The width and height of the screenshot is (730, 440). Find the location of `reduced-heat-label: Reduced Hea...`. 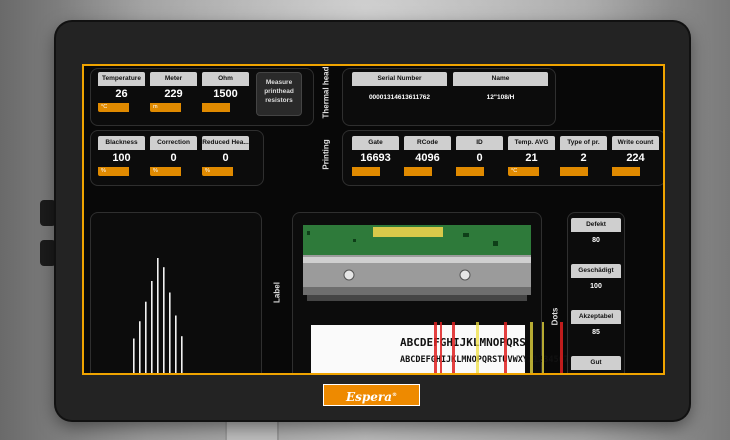

reduced-heat-label: Reduced Hea... is located at coordinates (225, 143).